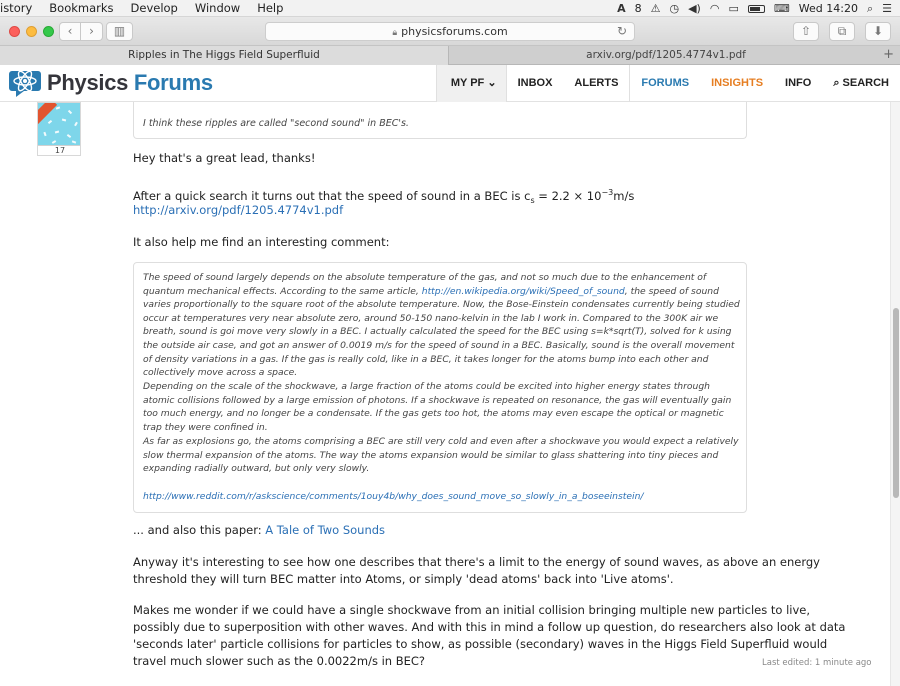  What do you see at coordinates (715, 8) in the screenshot?
I see `wifi-icon: ◠` at bounding box center [715, 8].